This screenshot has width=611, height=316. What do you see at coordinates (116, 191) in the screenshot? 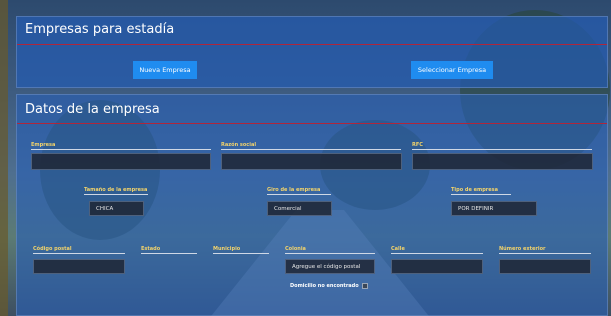
I see `tamano-empresa-label: Tamaño de la empresa` at bounding box center [116, 191].